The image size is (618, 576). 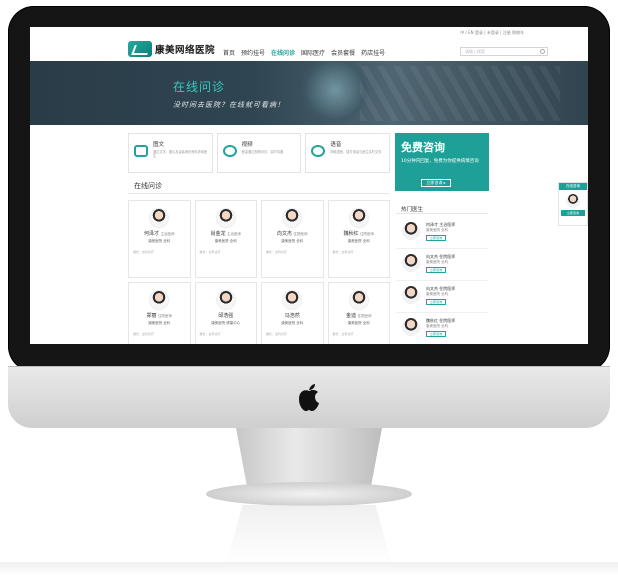 What do you see at coordinates (442, 233) in the screenshot?
I see `list-item: 何泽才 主治医师 康美医院 全科 立即咨询` at bounding box center [442, 233].